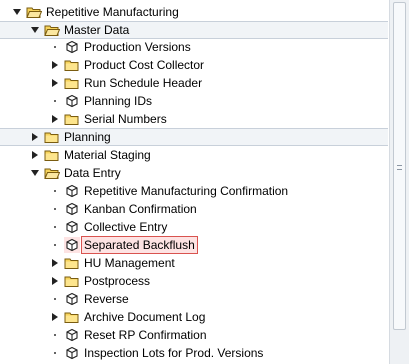  Describe the element at coordinates (118, 101) in the screenshot. I see `tree-node-label: Planning IDs` at that location.